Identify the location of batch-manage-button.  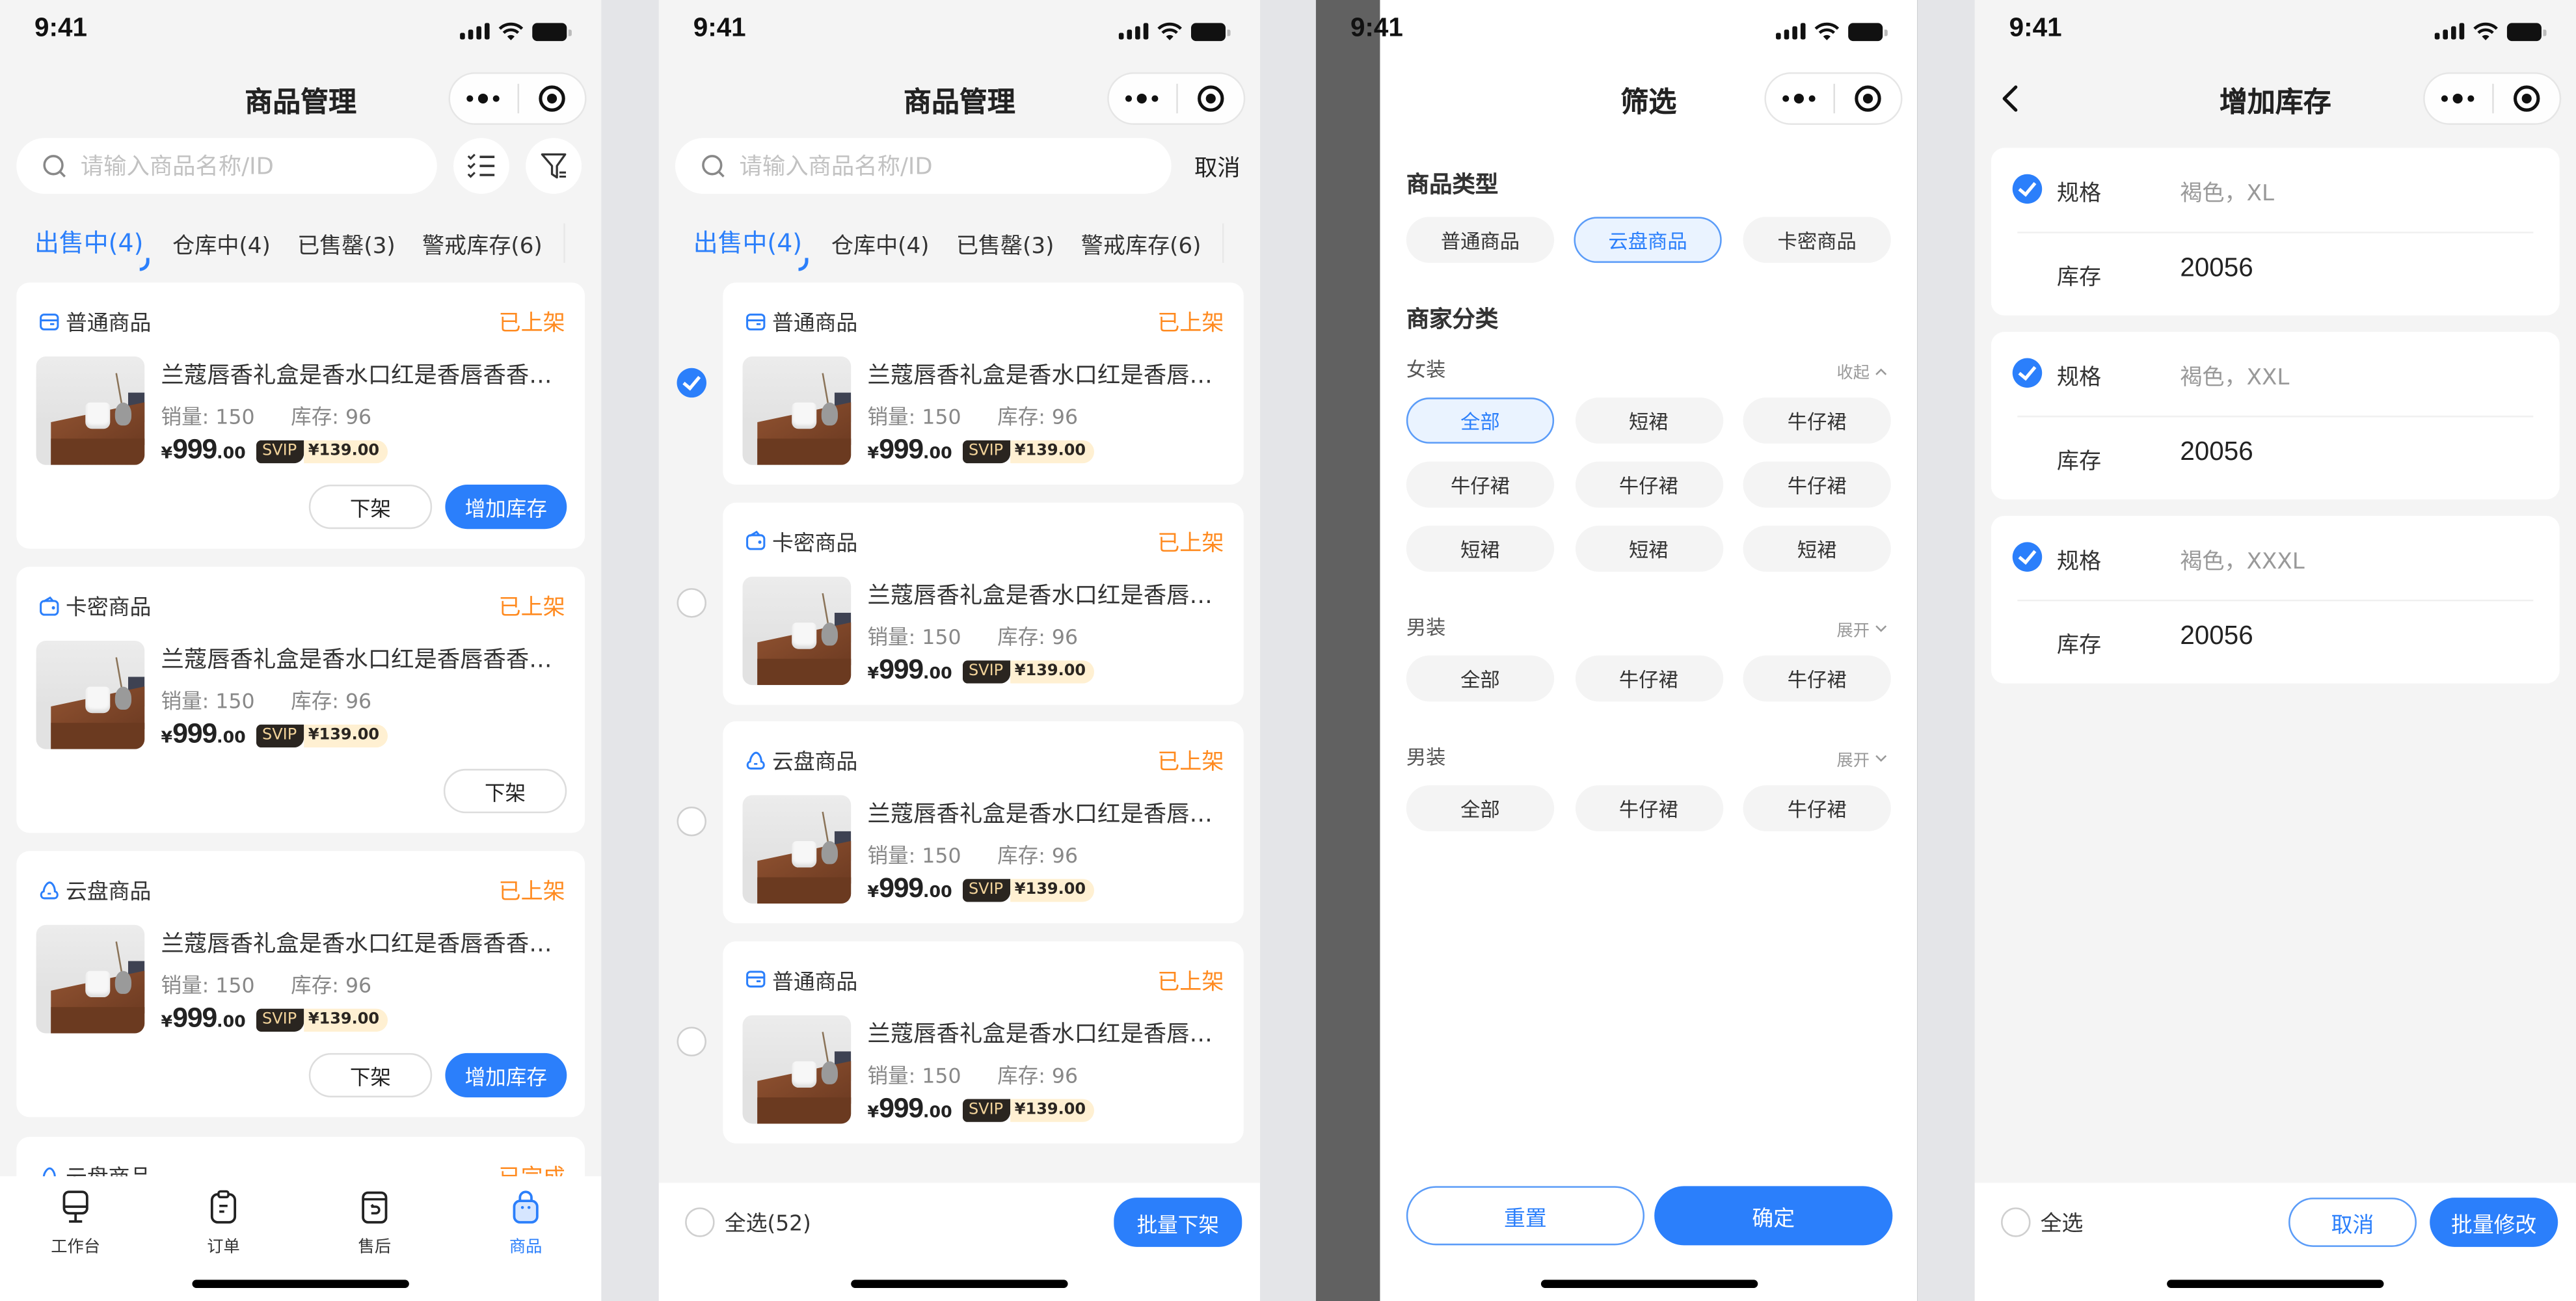
(481, 166).